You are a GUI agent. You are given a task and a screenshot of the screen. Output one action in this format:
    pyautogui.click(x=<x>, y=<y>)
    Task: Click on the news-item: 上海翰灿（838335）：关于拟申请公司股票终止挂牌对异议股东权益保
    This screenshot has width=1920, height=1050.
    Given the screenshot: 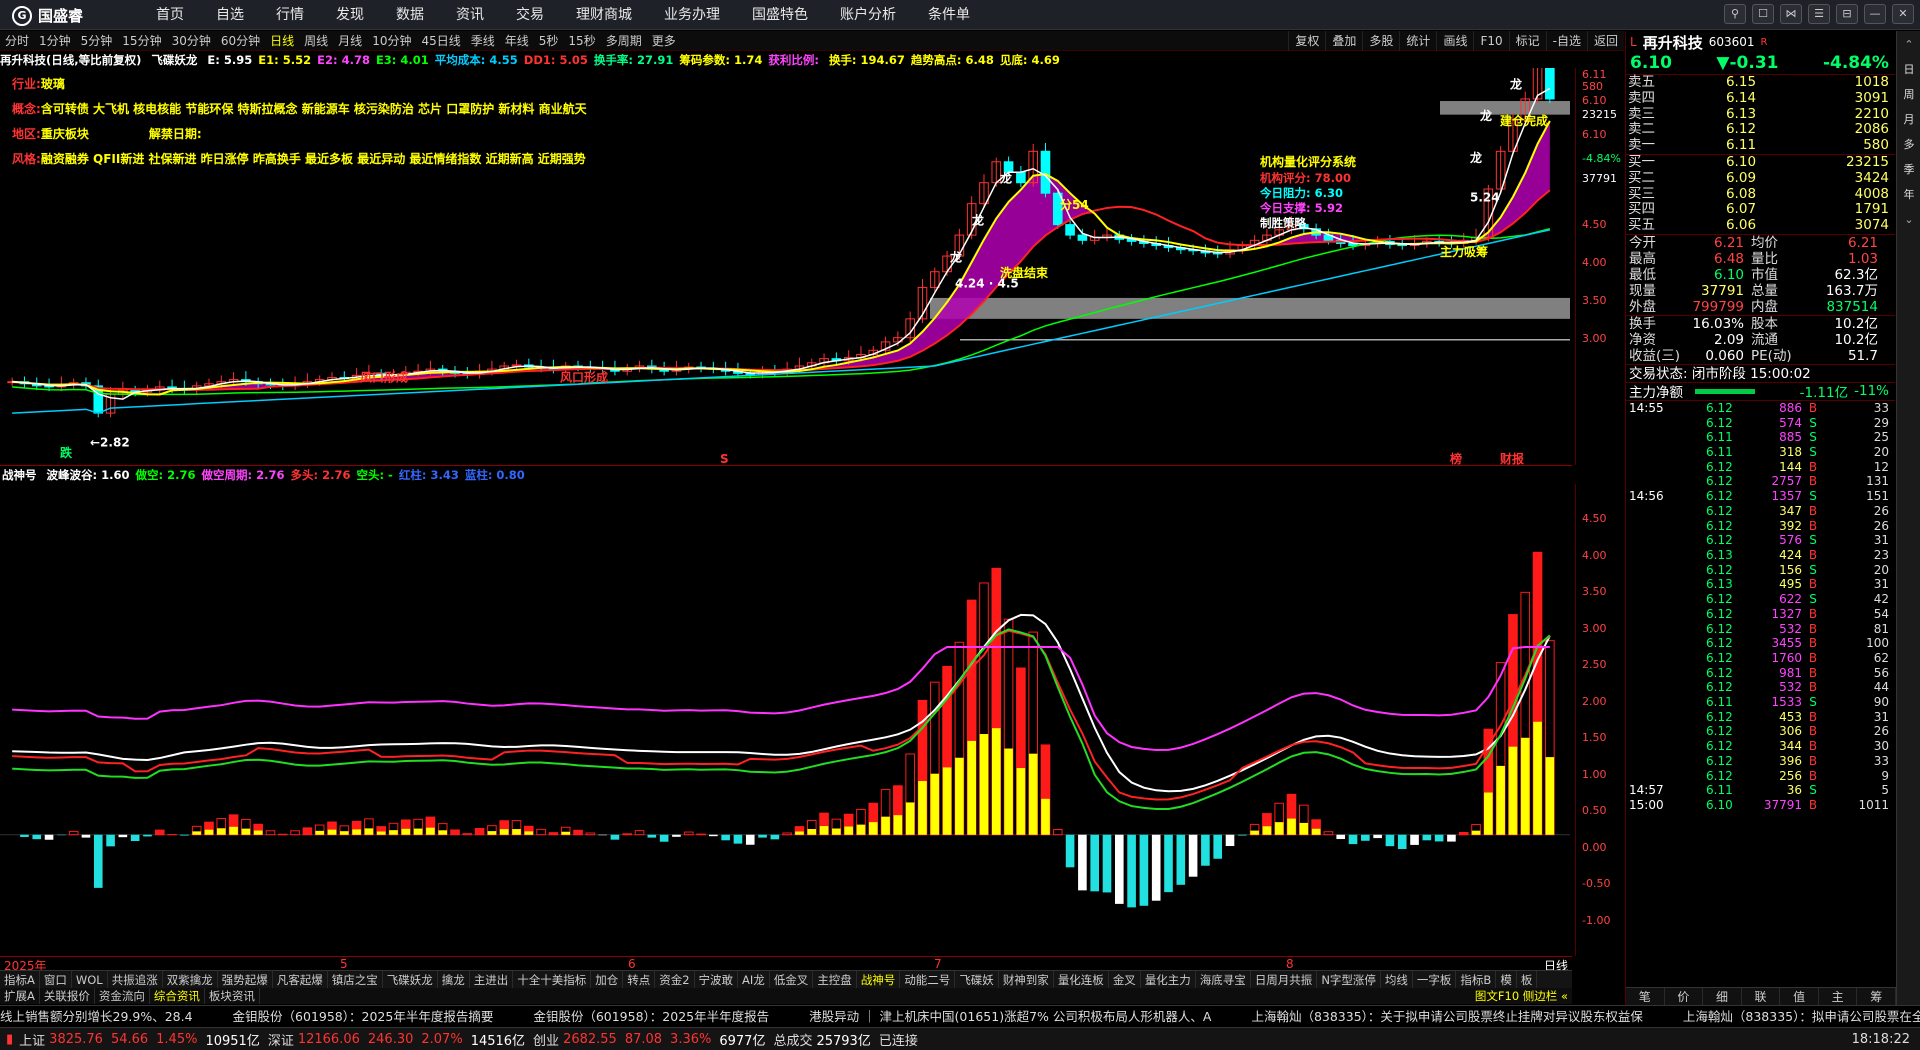 What is the action you would take?
    pyautogui.click(x=1446, y=1016)
    